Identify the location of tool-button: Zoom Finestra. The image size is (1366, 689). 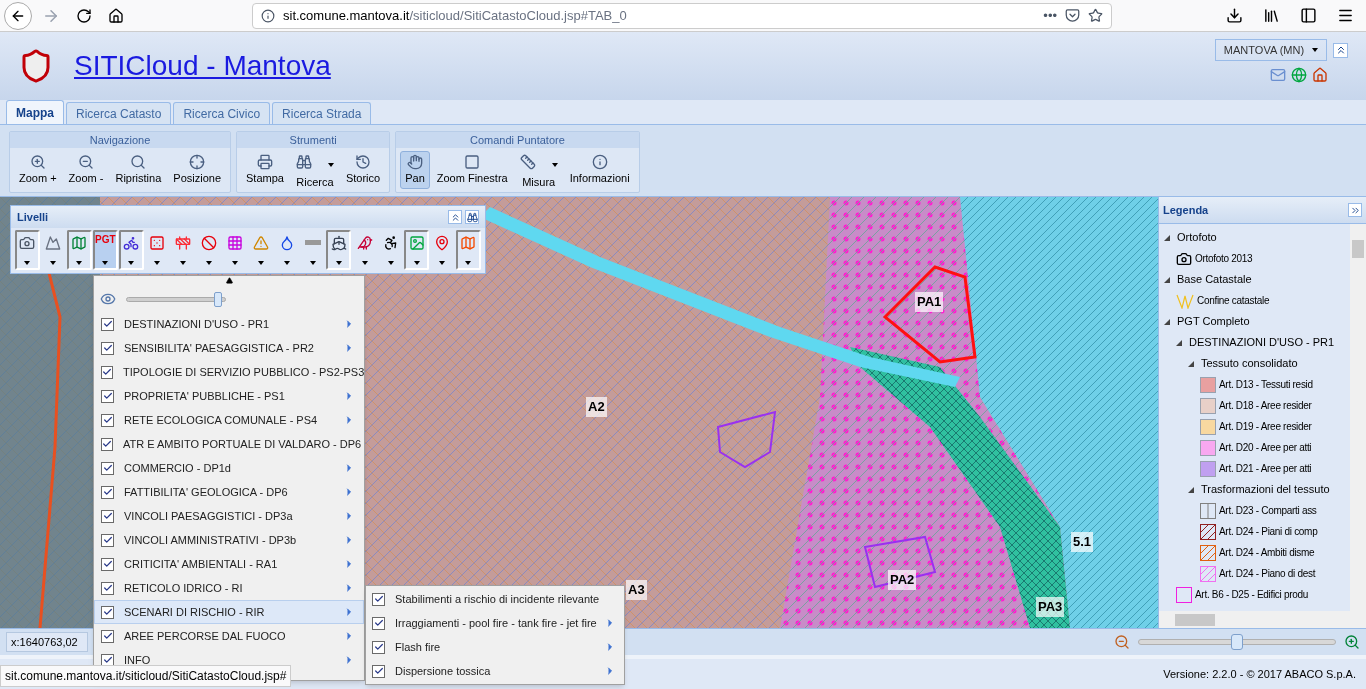
(472, 170).